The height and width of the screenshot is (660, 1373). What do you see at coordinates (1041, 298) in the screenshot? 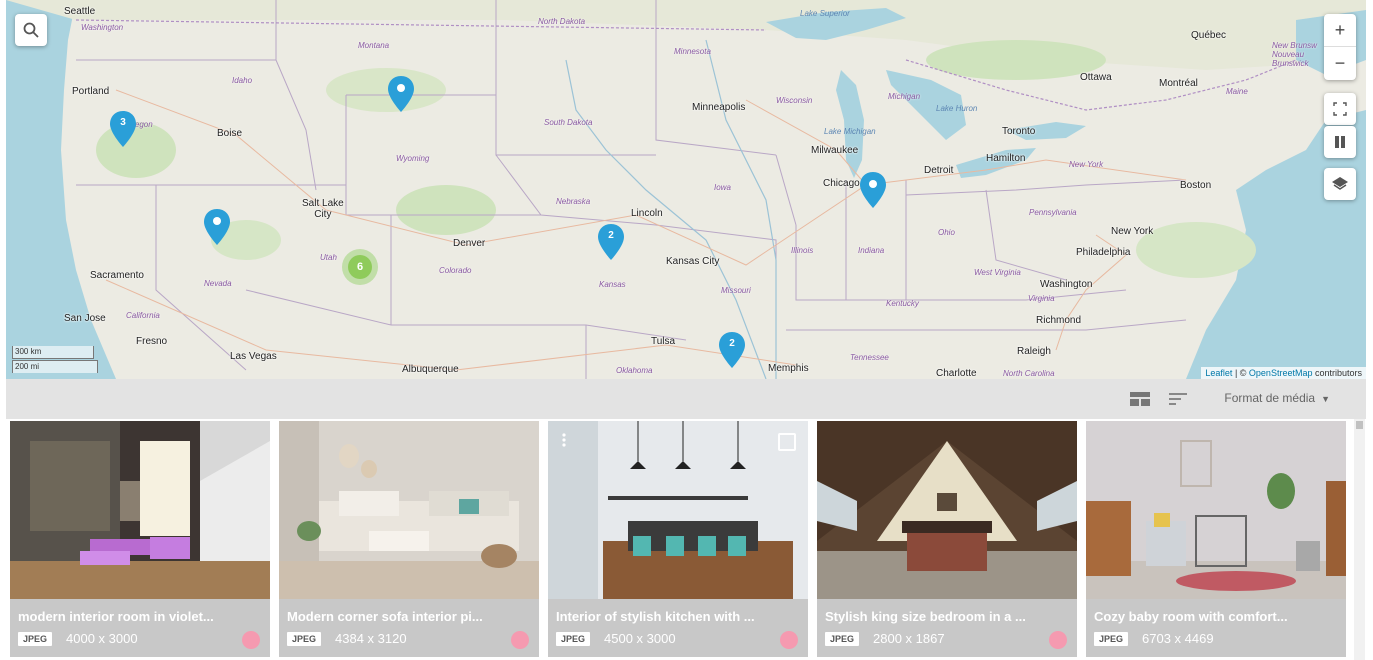
I see `state-virginia: Virginia` at bounding box center [1041, 298].